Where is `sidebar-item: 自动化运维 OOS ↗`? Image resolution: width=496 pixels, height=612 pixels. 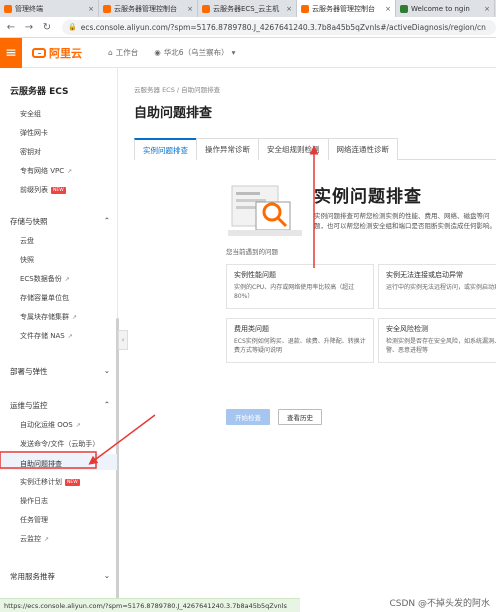
sidebar-item: 自动化运维 OOS ↗ is located at coordinates (50, 425).